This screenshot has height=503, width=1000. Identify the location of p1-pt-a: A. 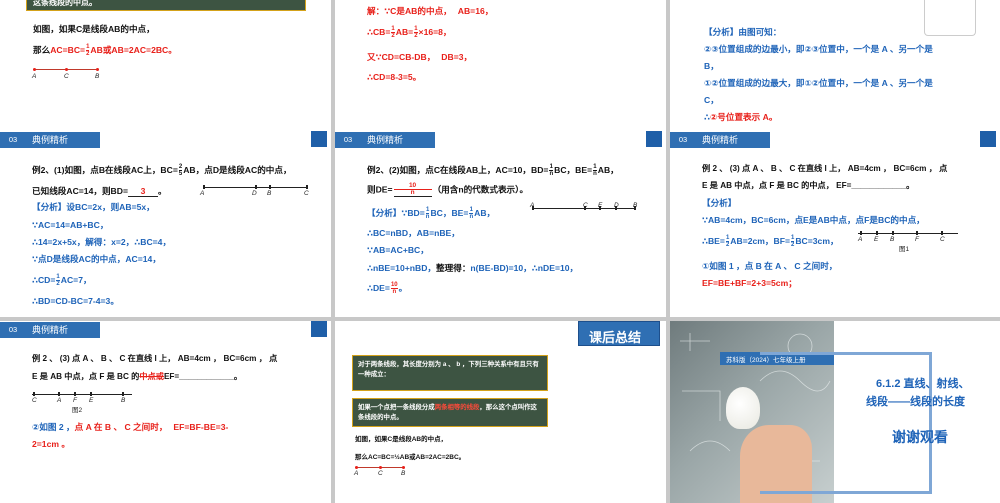
(34, 76).